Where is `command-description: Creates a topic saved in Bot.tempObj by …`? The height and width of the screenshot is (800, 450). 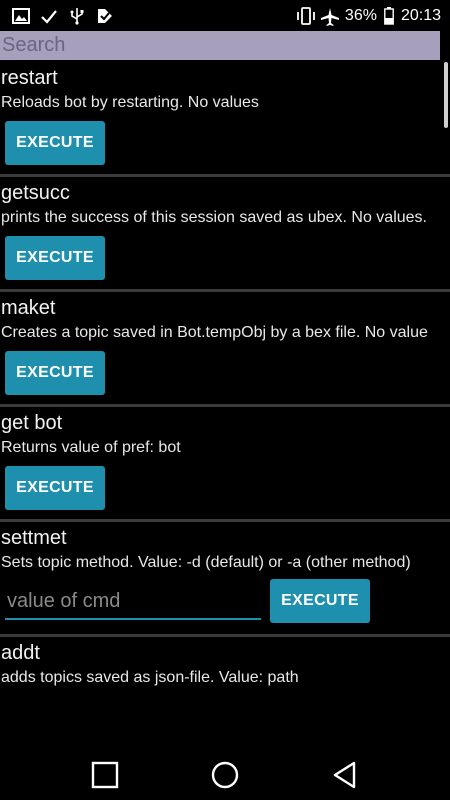 command-description: Creates a topic saved in Bot.tempObj by … is located at coordinates (214, 332).